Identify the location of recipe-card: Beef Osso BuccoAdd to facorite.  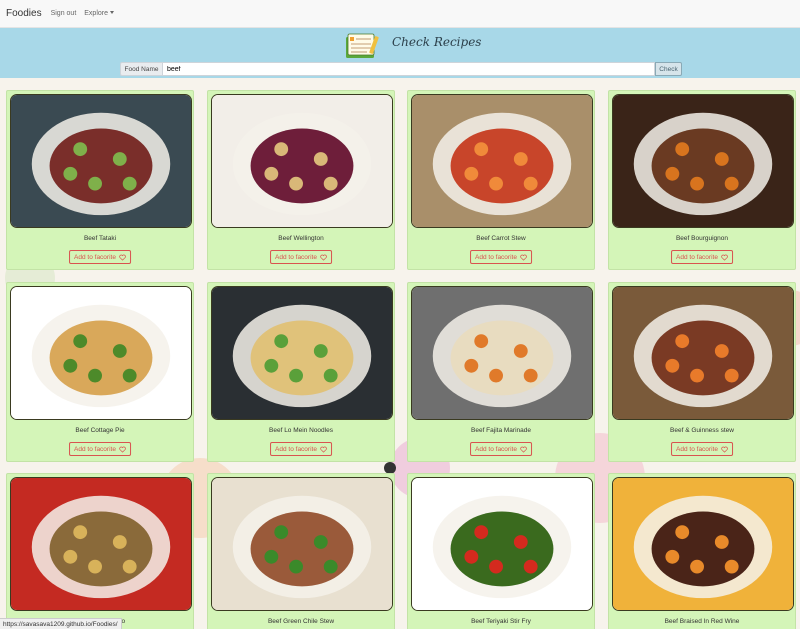
(100, 551).